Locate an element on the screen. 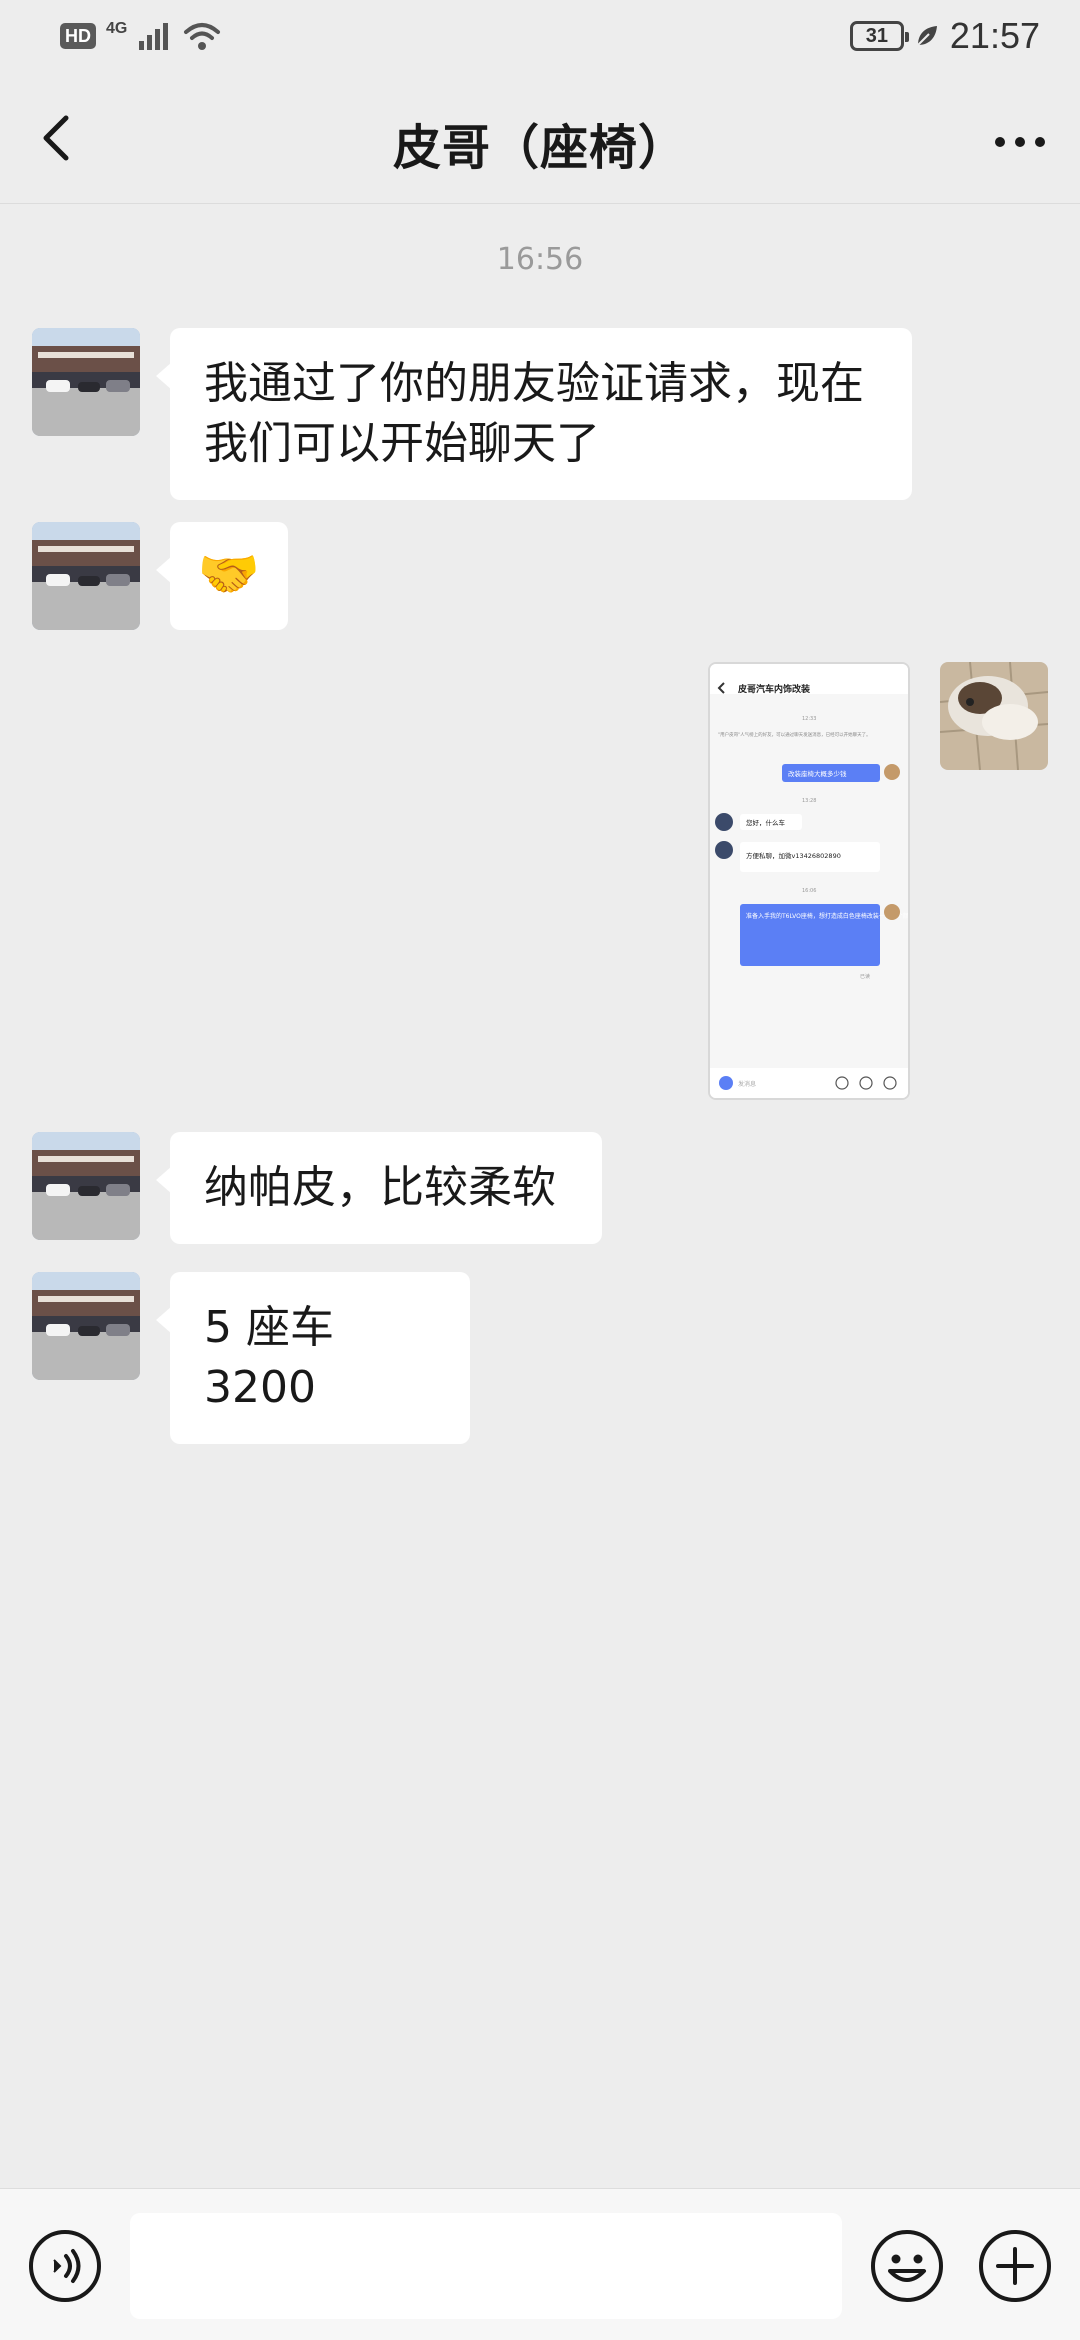  my-avatar-image is located at coordinates (994, 716).